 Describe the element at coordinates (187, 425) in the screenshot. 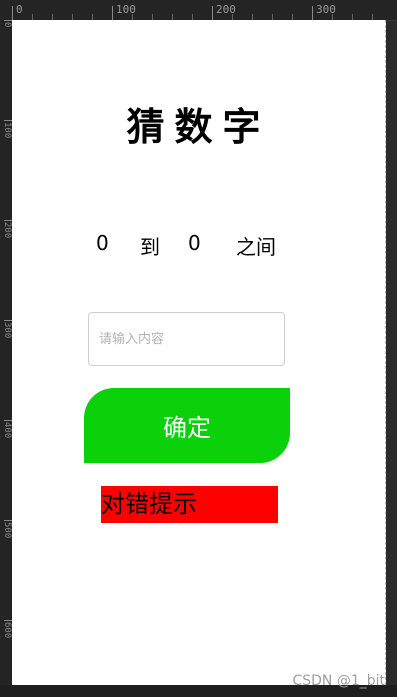

I see `confirm-button: 确定` at that location.